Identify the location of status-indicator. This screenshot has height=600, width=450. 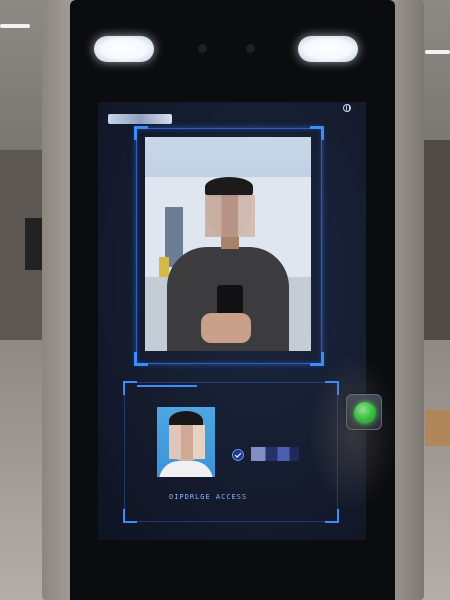
(364, 412).